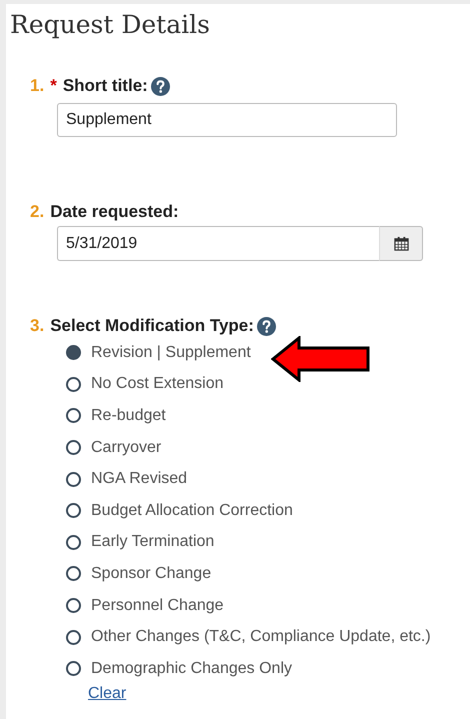 The height and width of the screenshot is (719, 470). I want to click on radio-option: Personnel Change, so click(268, 606).